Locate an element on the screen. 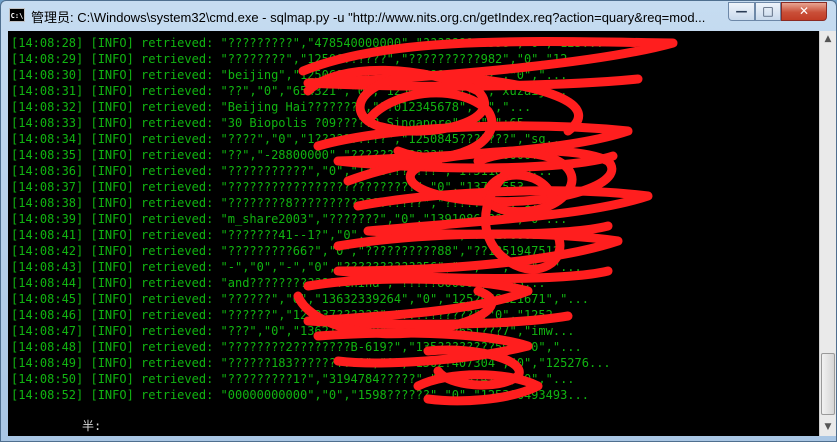 This screenshot has width=837, height=442. scroll-thumb is located at coordinates (828, 384).